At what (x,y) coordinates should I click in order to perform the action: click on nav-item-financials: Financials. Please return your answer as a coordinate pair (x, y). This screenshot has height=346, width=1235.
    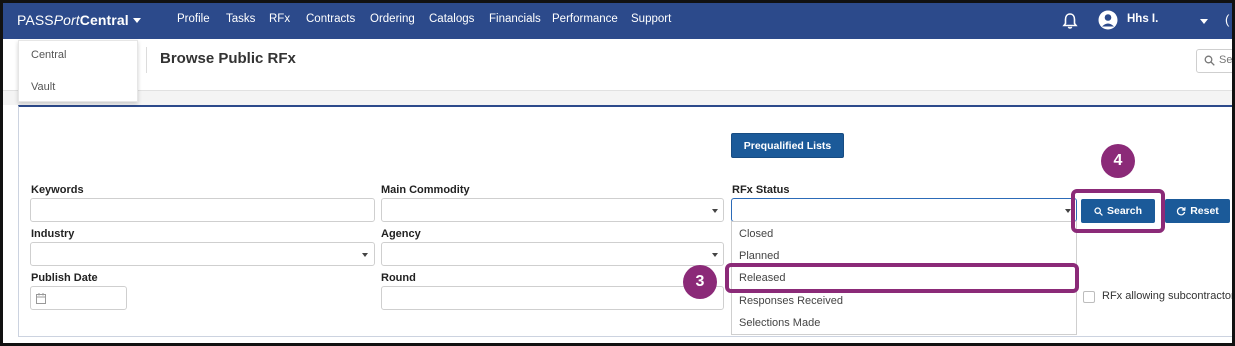
    Looking at the image, I should click on (515, 19).